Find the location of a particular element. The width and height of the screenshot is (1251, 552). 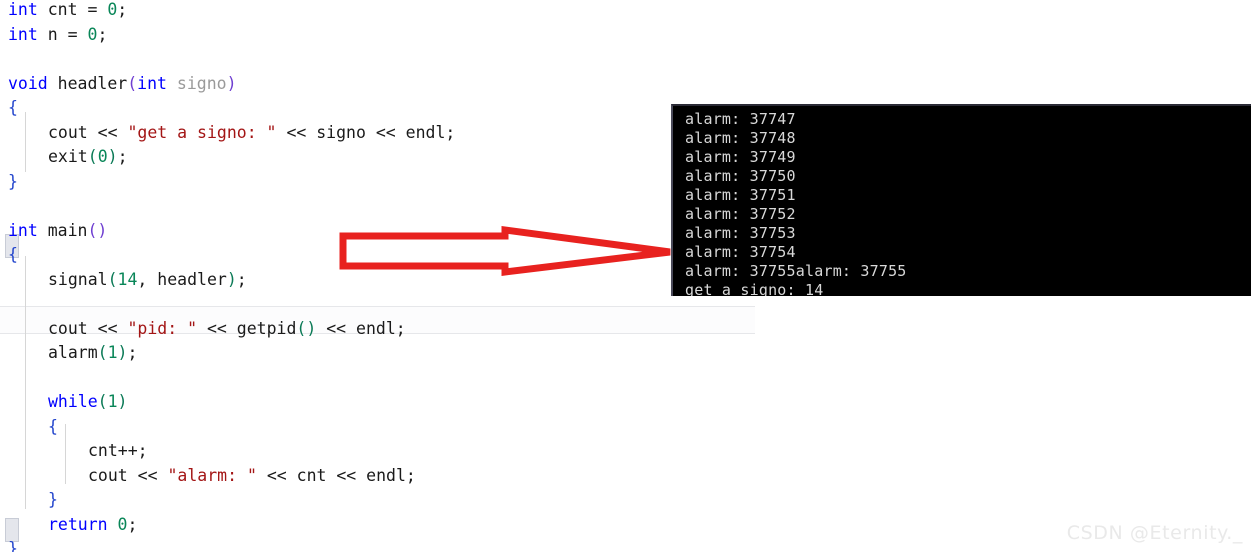

code-line-content: cout << "alarm: " << cnt << endl; is located at coordinates (208, 476).